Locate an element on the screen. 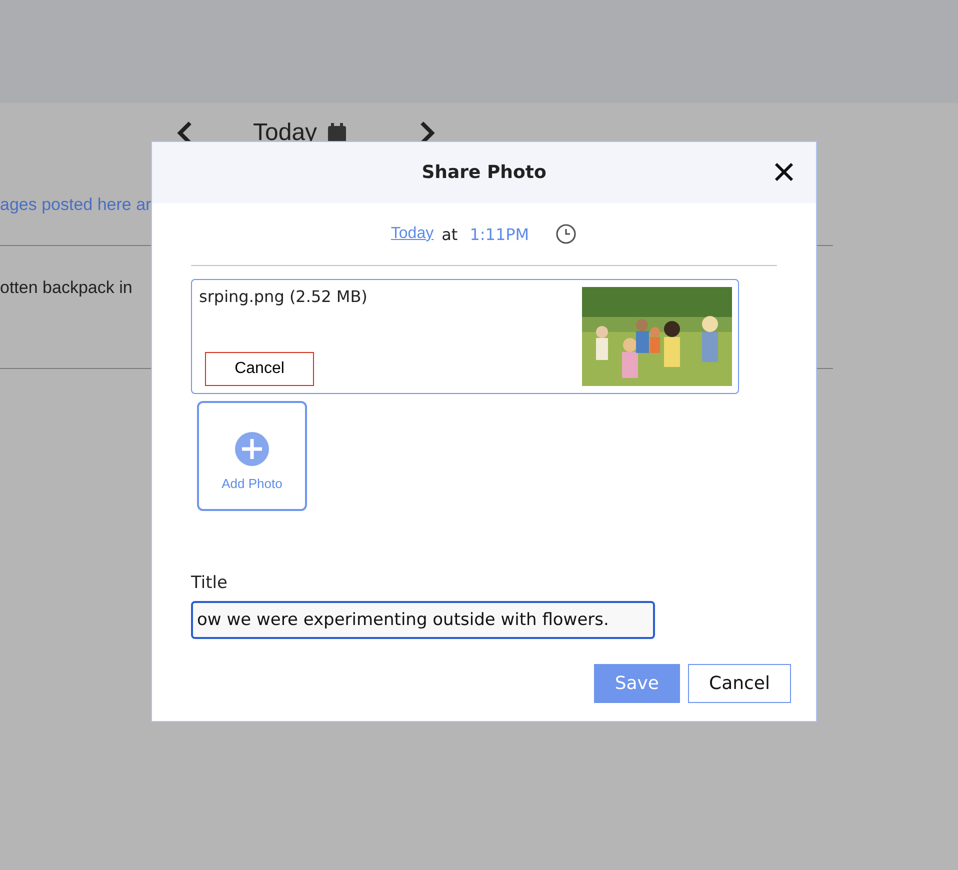 Image resolution: width=958 pixels, height=870 pixels. date-heading: Today is located at coordinates (285, 133).